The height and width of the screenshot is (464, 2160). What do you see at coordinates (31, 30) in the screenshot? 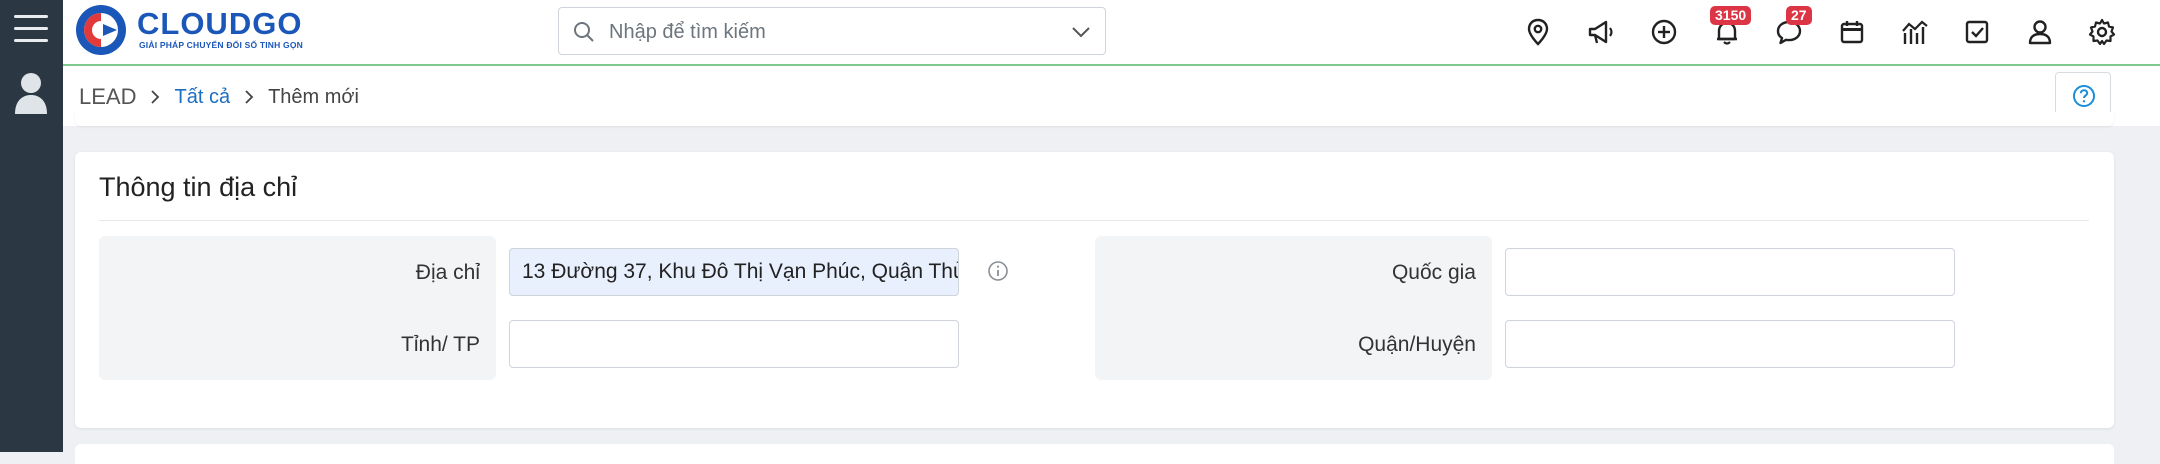
I see `menu-icon` at bounding box center [31, 30].